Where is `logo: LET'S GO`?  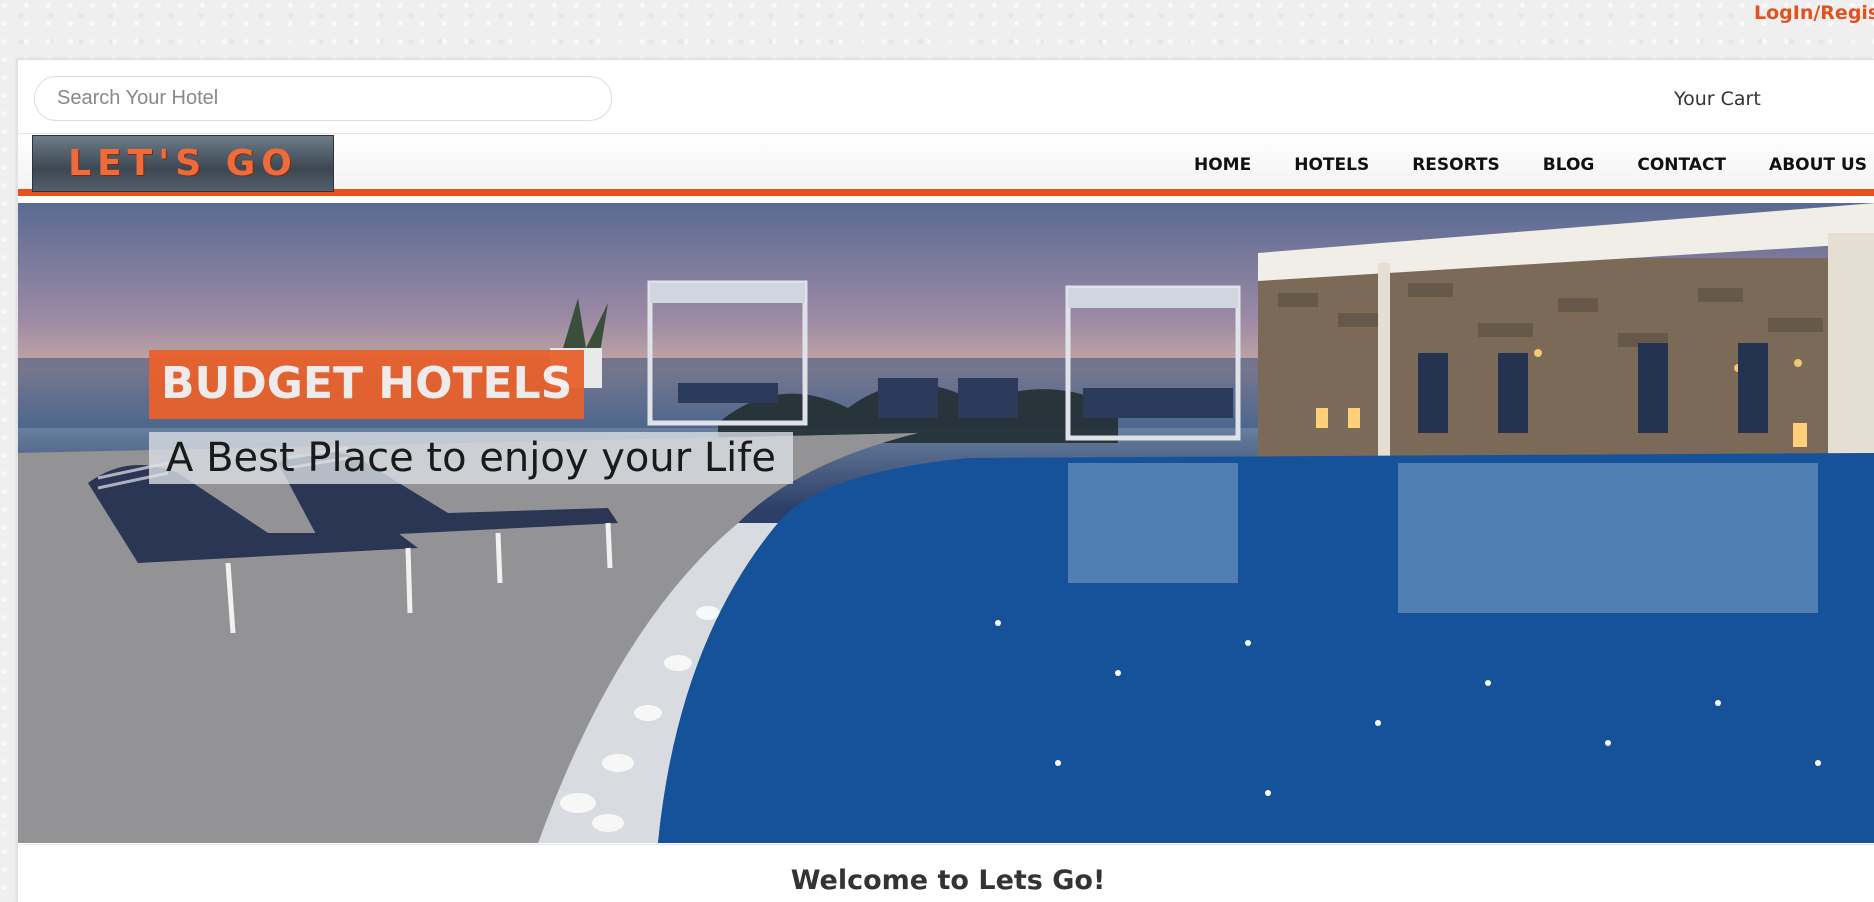 logo: LET'S GO is located at coordinates (183, 163).